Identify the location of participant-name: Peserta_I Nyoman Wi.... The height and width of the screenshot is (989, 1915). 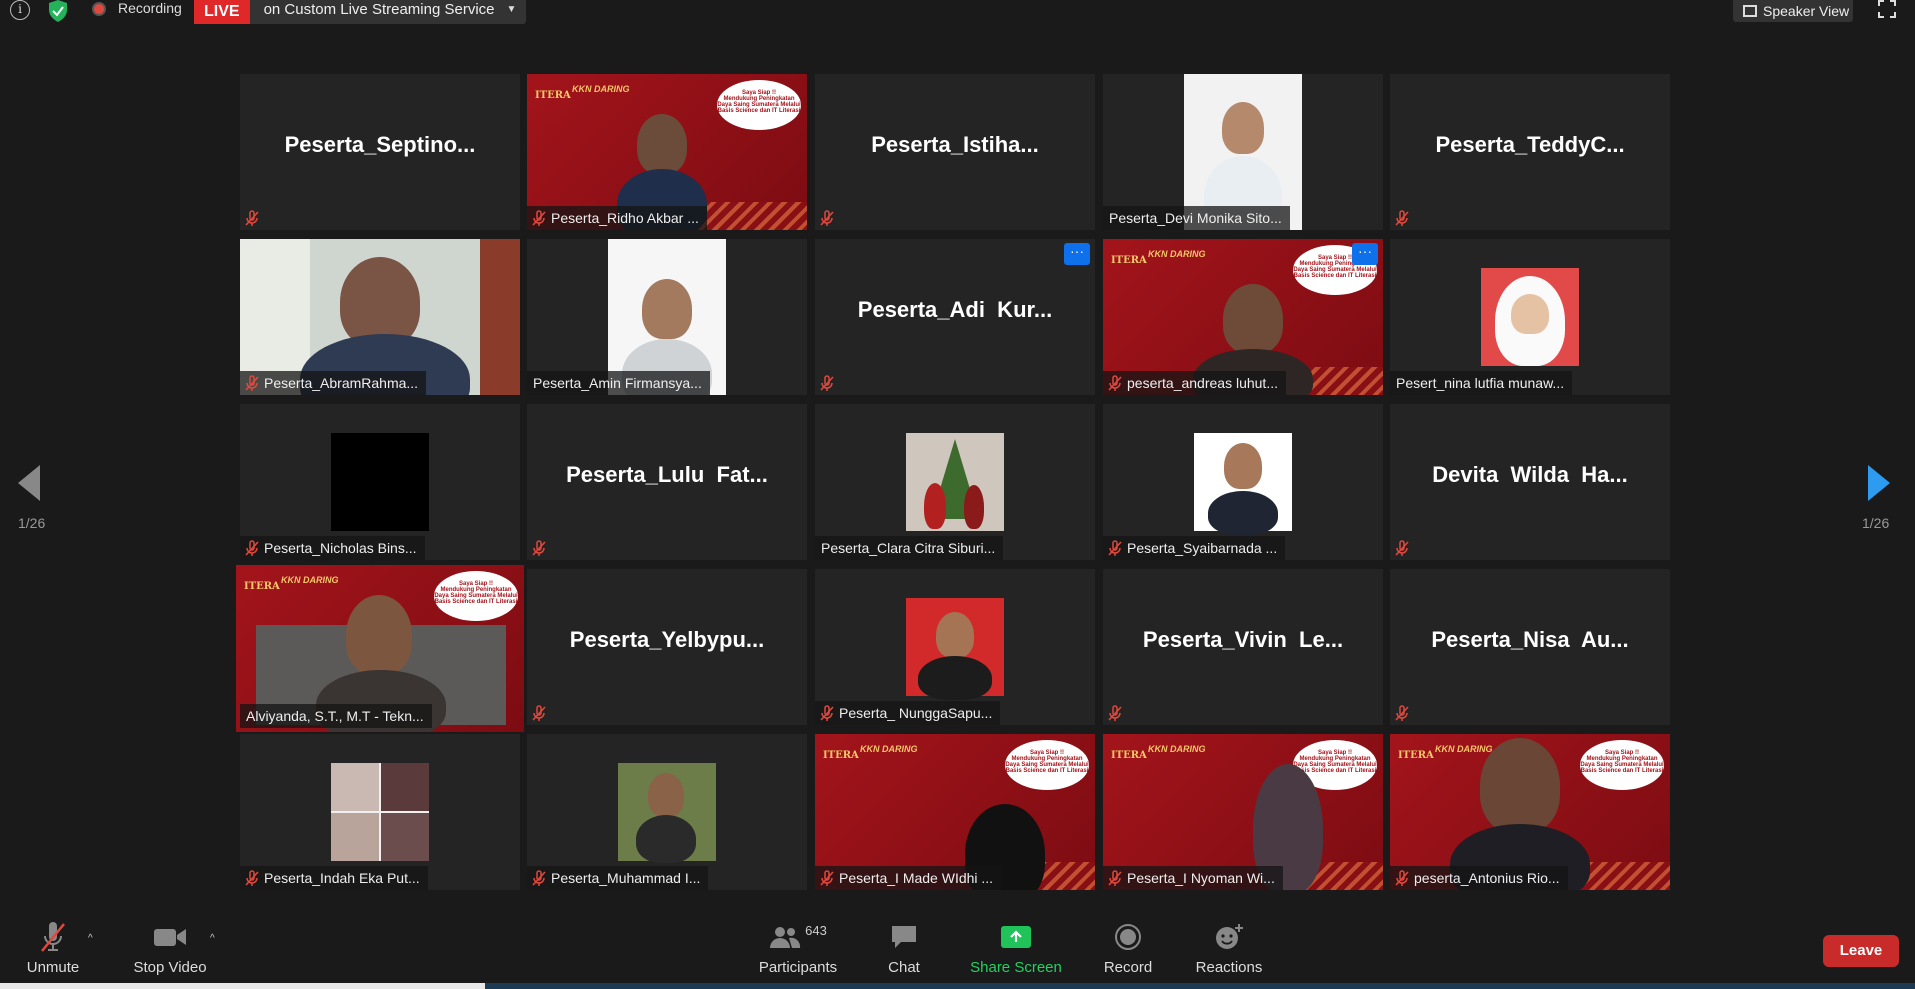
(1201, 878).